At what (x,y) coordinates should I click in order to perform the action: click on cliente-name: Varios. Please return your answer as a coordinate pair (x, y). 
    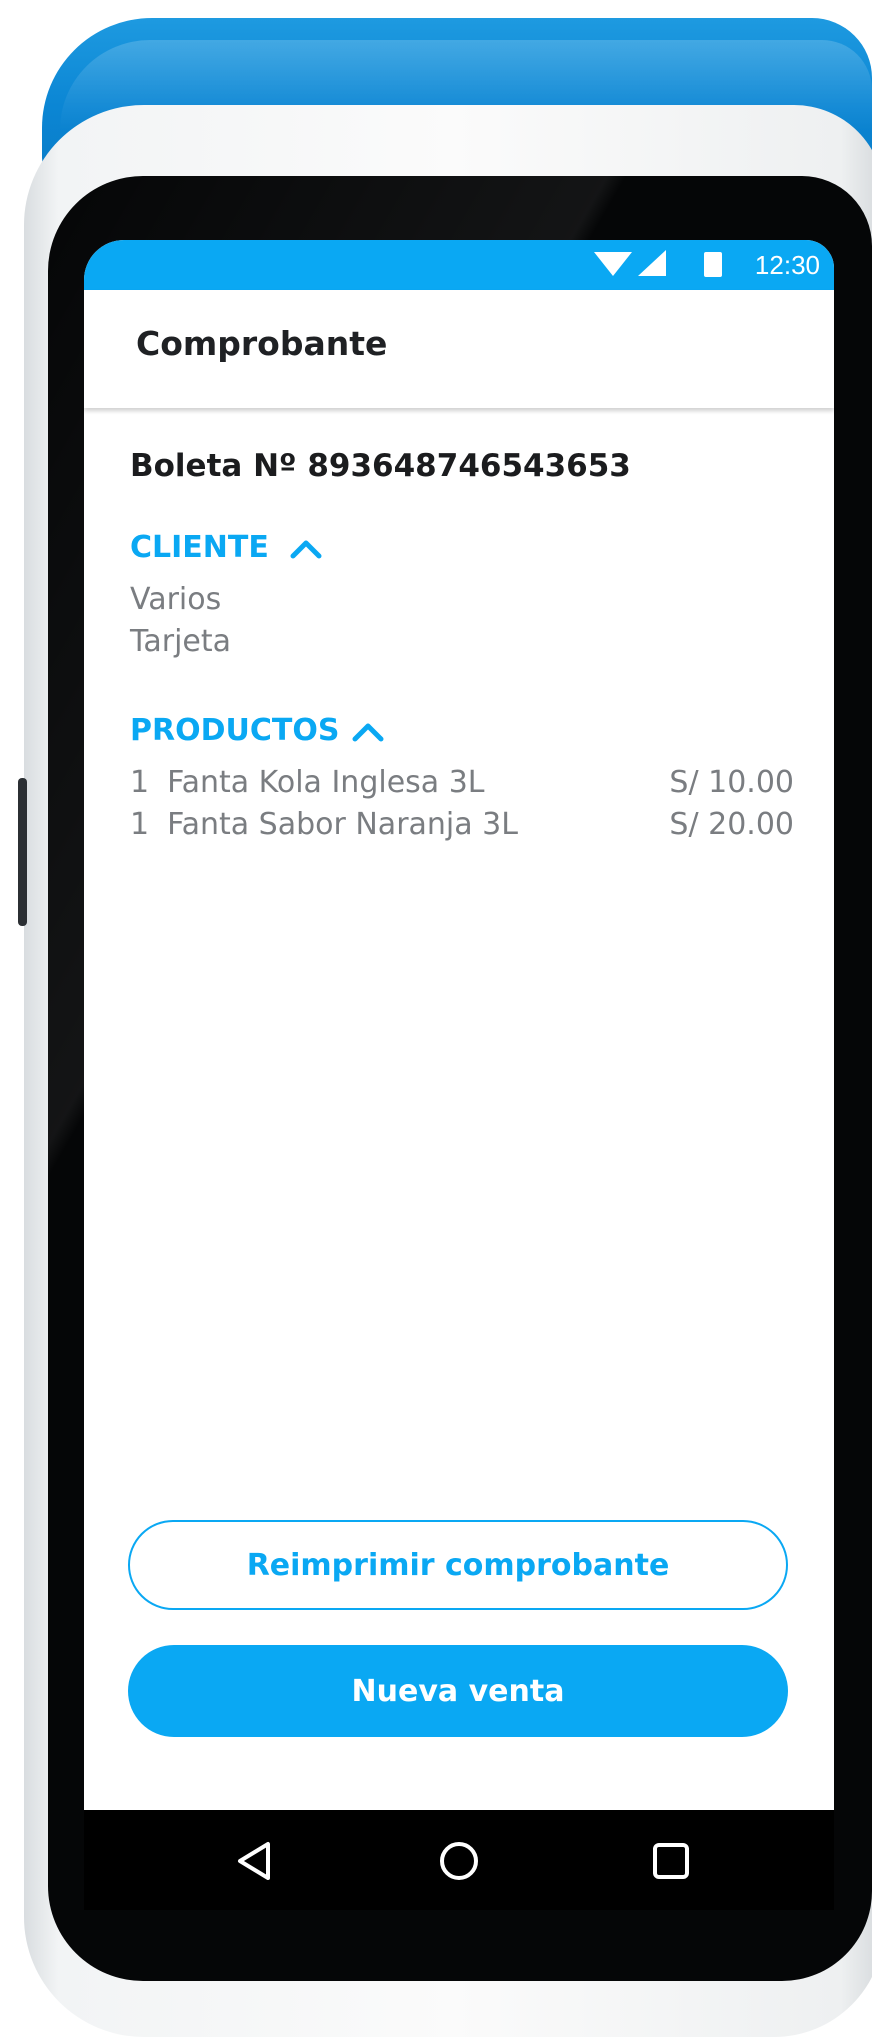
    Looking at the image, I should click on (176, 599).